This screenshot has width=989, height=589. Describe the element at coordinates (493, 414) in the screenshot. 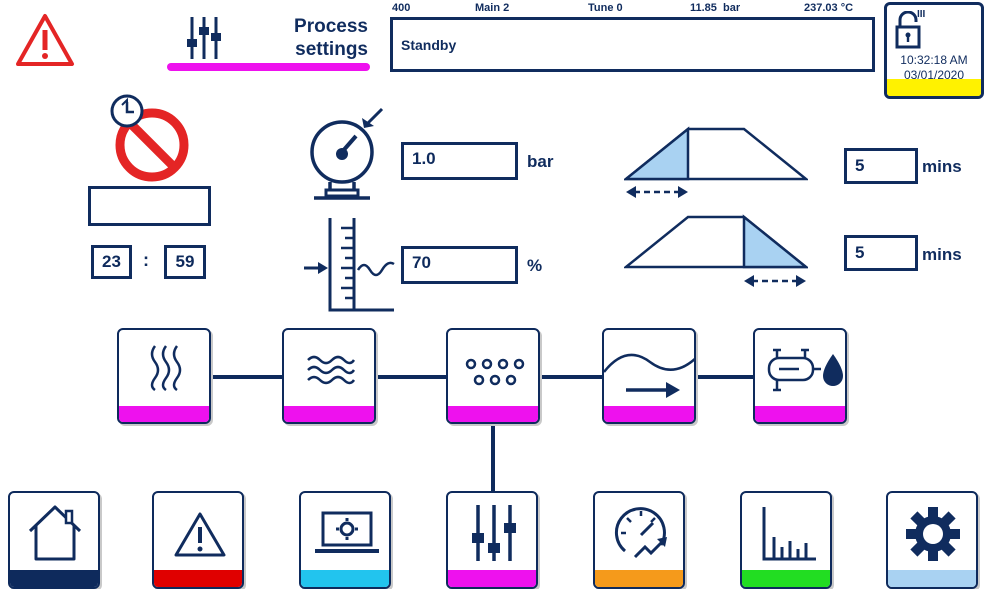

I see `process-step-dosing-bar` at that location.